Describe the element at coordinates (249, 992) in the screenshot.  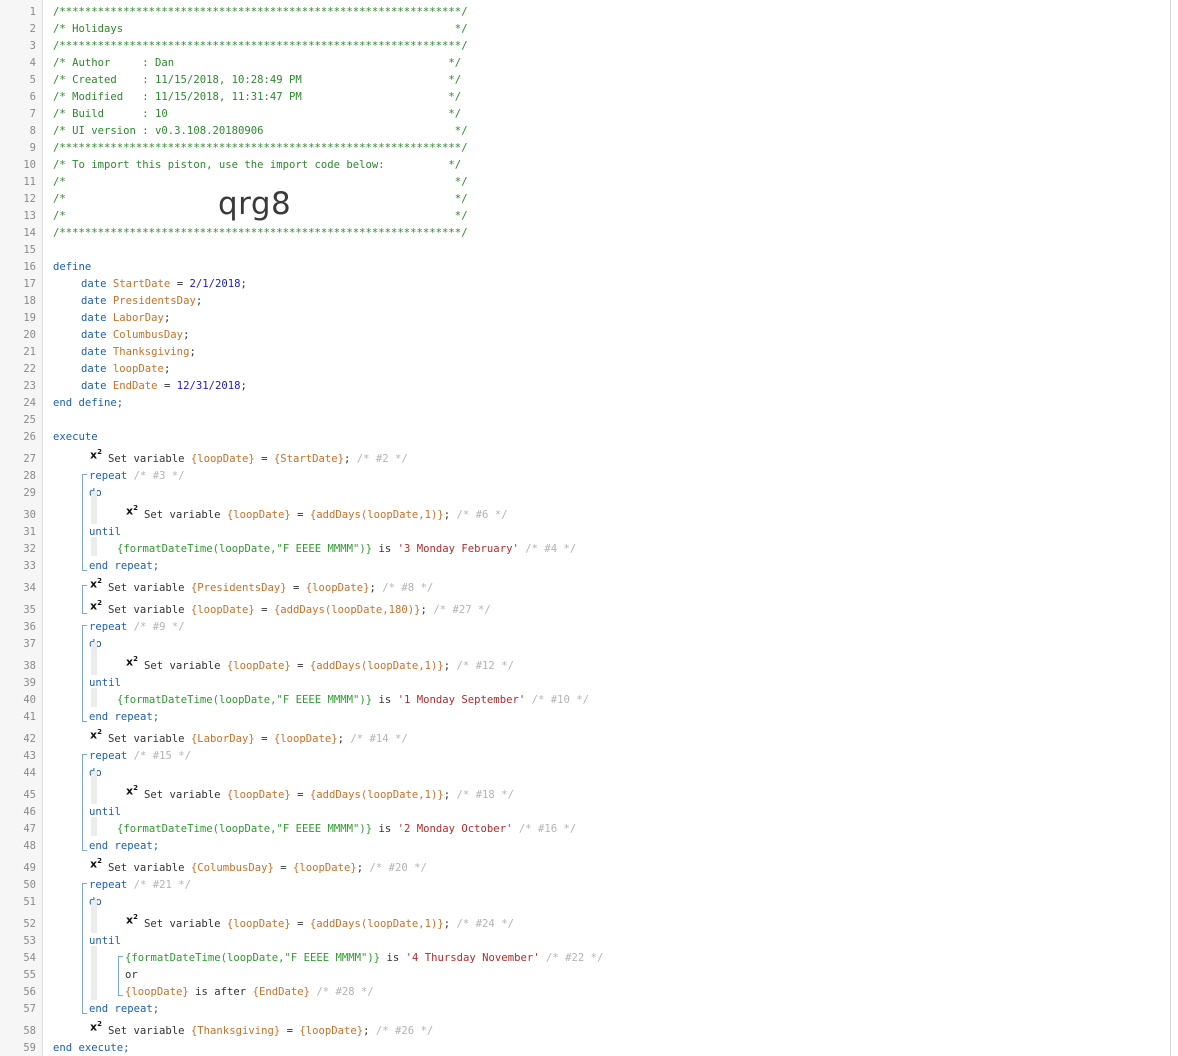
I see `condition: {loopDate} is after {EndDate} /* #28 */` at that location.